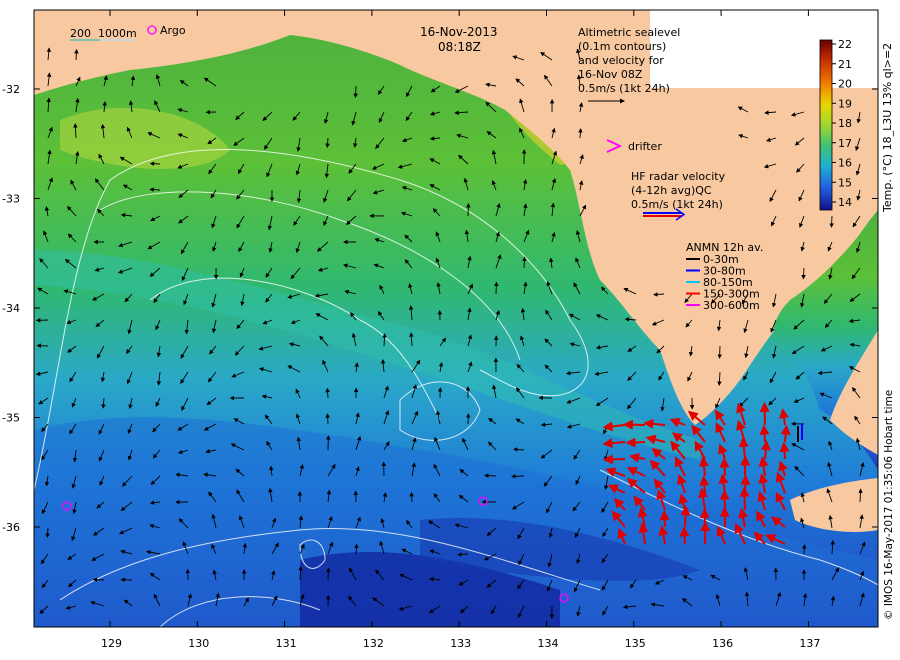 Image resolution: width=900 pixels, height=660 pixels. Describe the element at coordinates (286, 643) in the screenshot. I see `x-tick-label: 131` at that location.